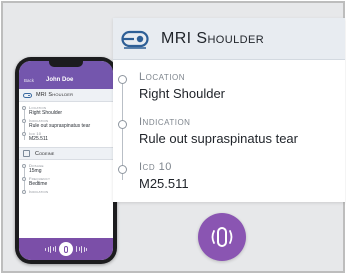  Describe the element at coordinates (182, 93) in the screenshot. I see `field-value: Right Shoulder` at that location.